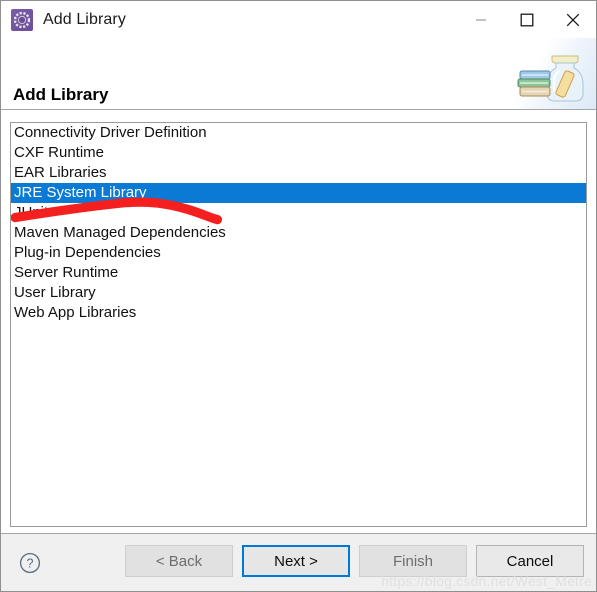  I want to click on list-item: Plug-in Dependencies, so click(298, 253).